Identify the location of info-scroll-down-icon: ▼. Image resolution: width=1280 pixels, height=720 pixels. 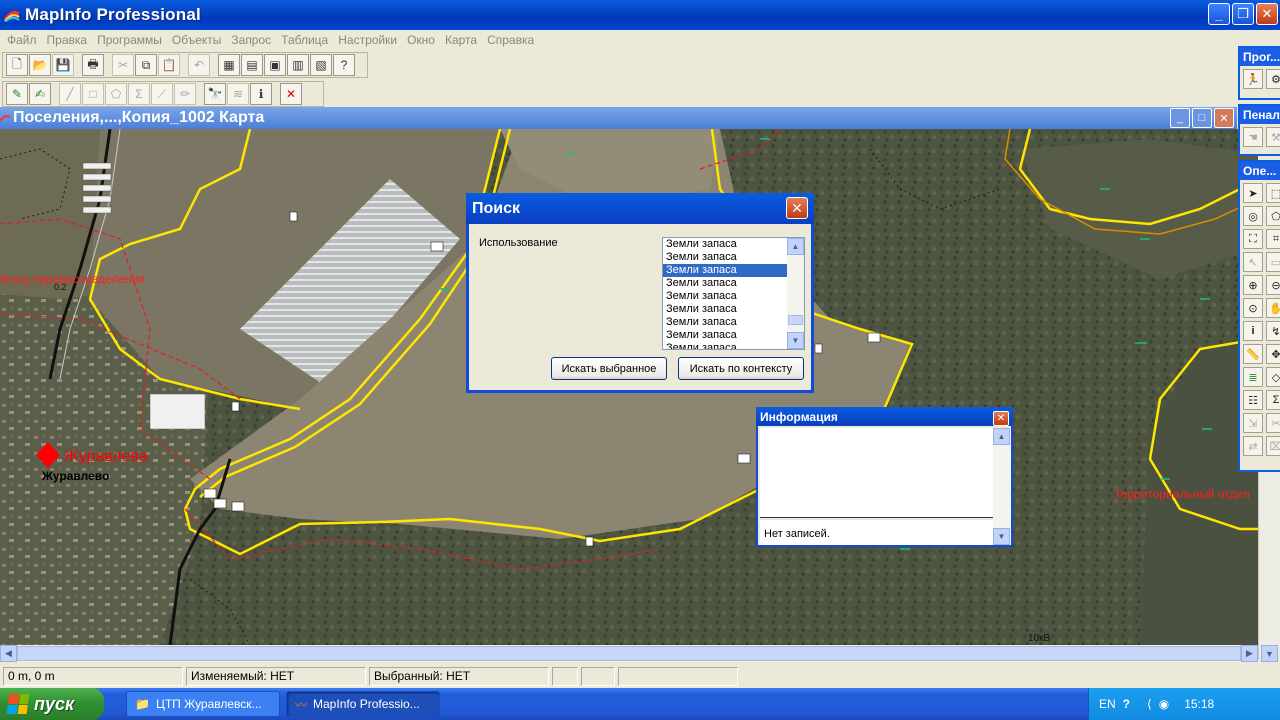
(1001, 536).